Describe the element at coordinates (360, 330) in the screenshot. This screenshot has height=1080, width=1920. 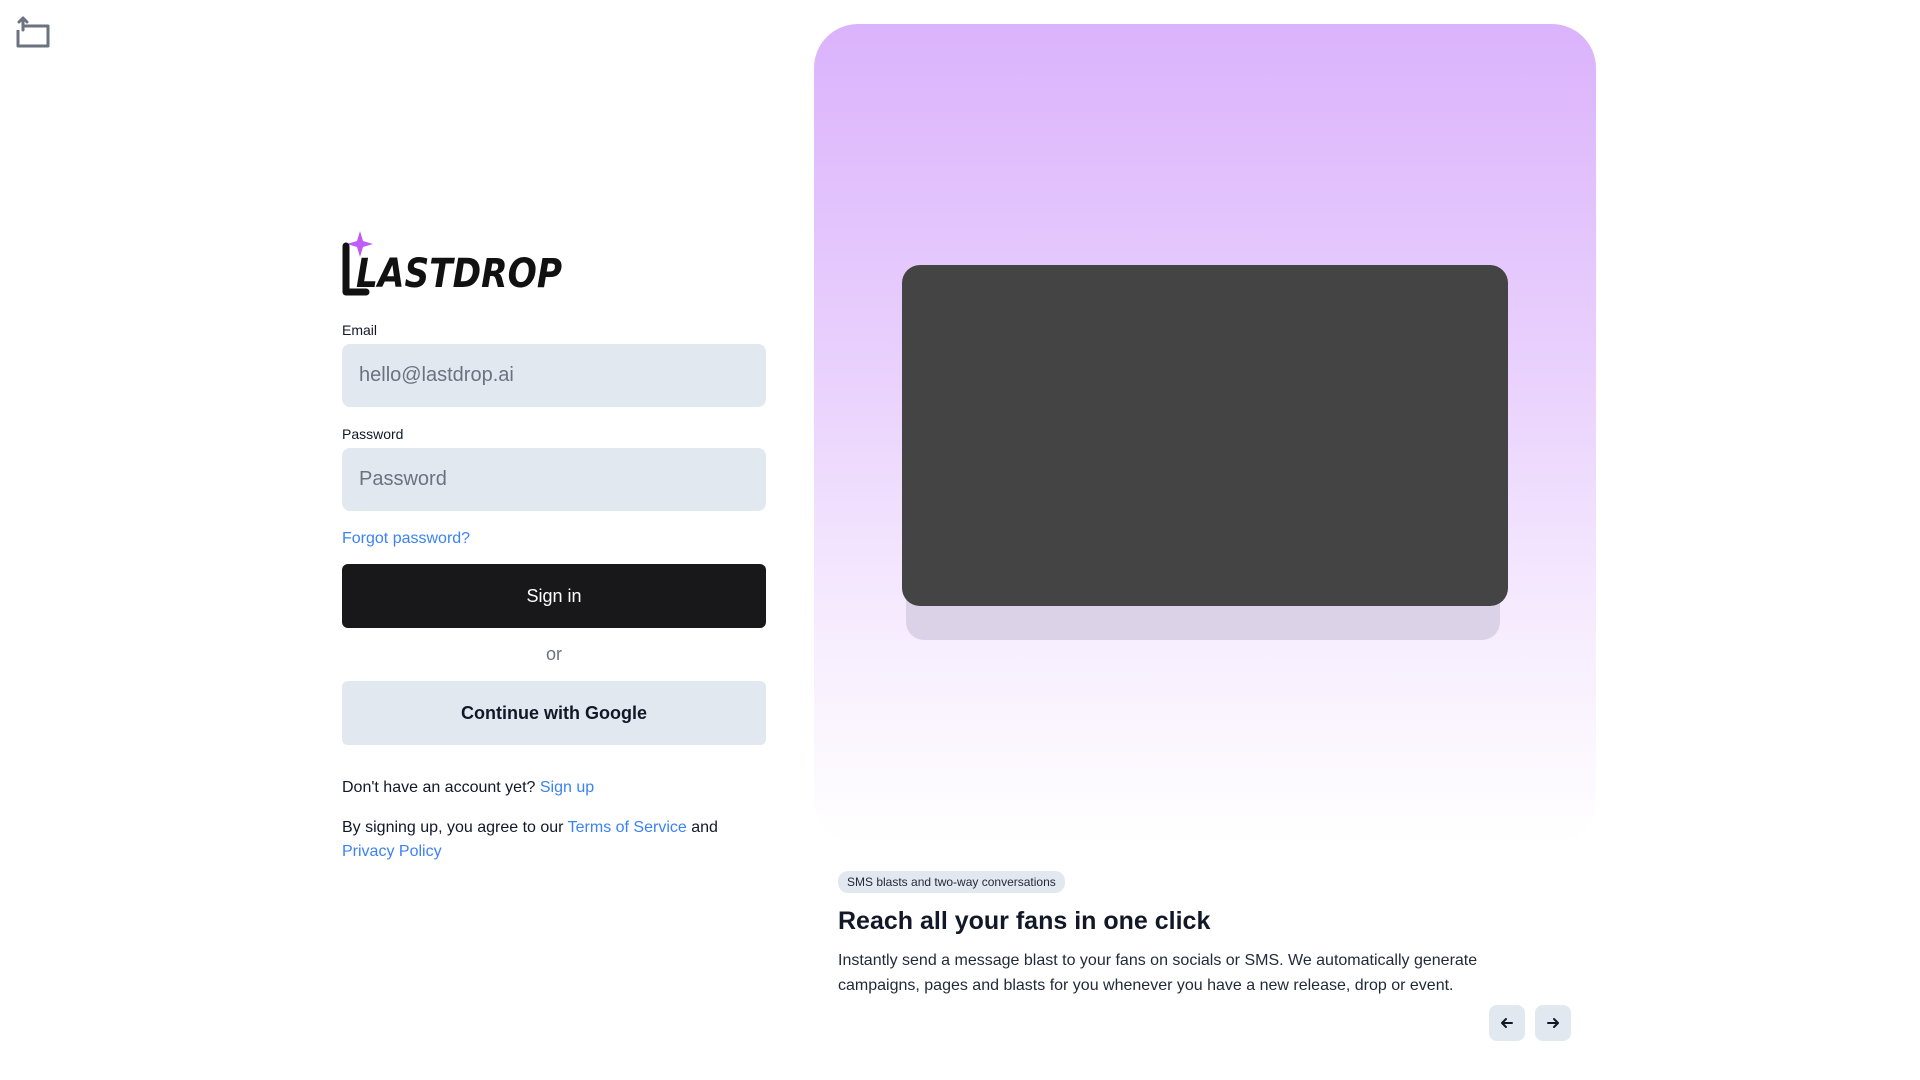
I see `email-label: Email` at that location.